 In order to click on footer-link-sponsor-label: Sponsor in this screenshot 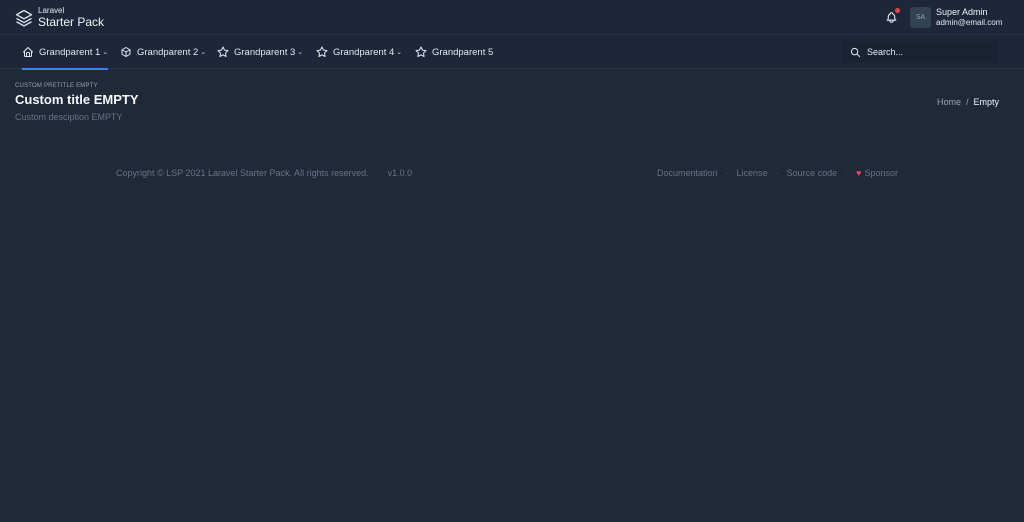, I will do `click(881, 173)`.